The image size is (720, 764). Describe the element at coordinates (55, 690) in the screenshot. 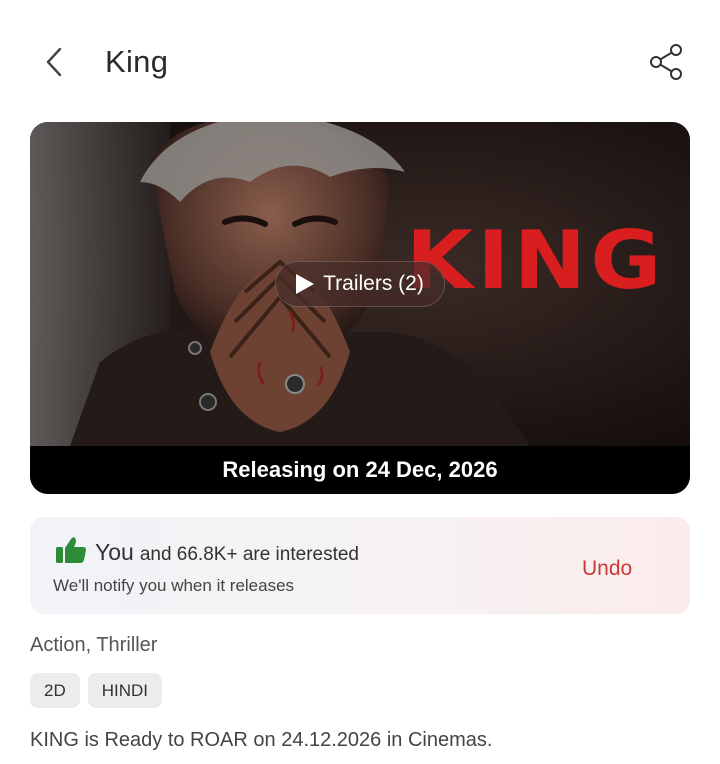

I see `tag-format: 2D` at that location.